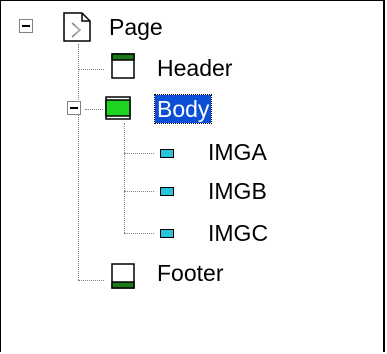  Describe the element at coordinates (237, 191) in the screenshot. I see `tree-node-imgb: IMGB` at that location.